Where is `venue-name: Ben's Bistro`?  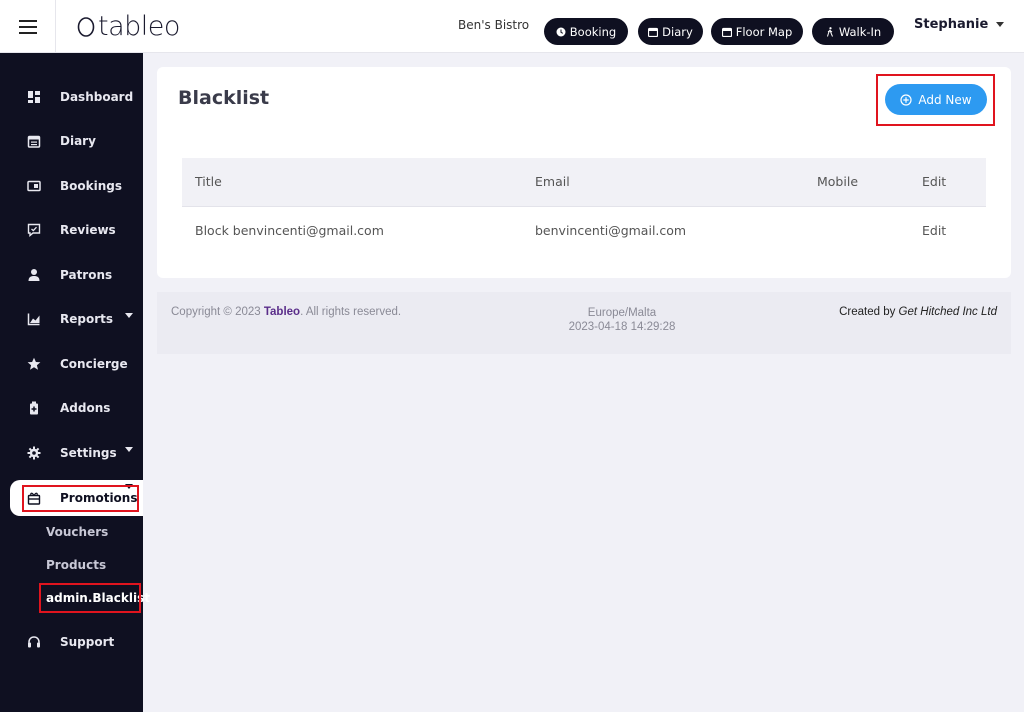
venue-name: Ben's Bistro is located at coordinates (493, 25).